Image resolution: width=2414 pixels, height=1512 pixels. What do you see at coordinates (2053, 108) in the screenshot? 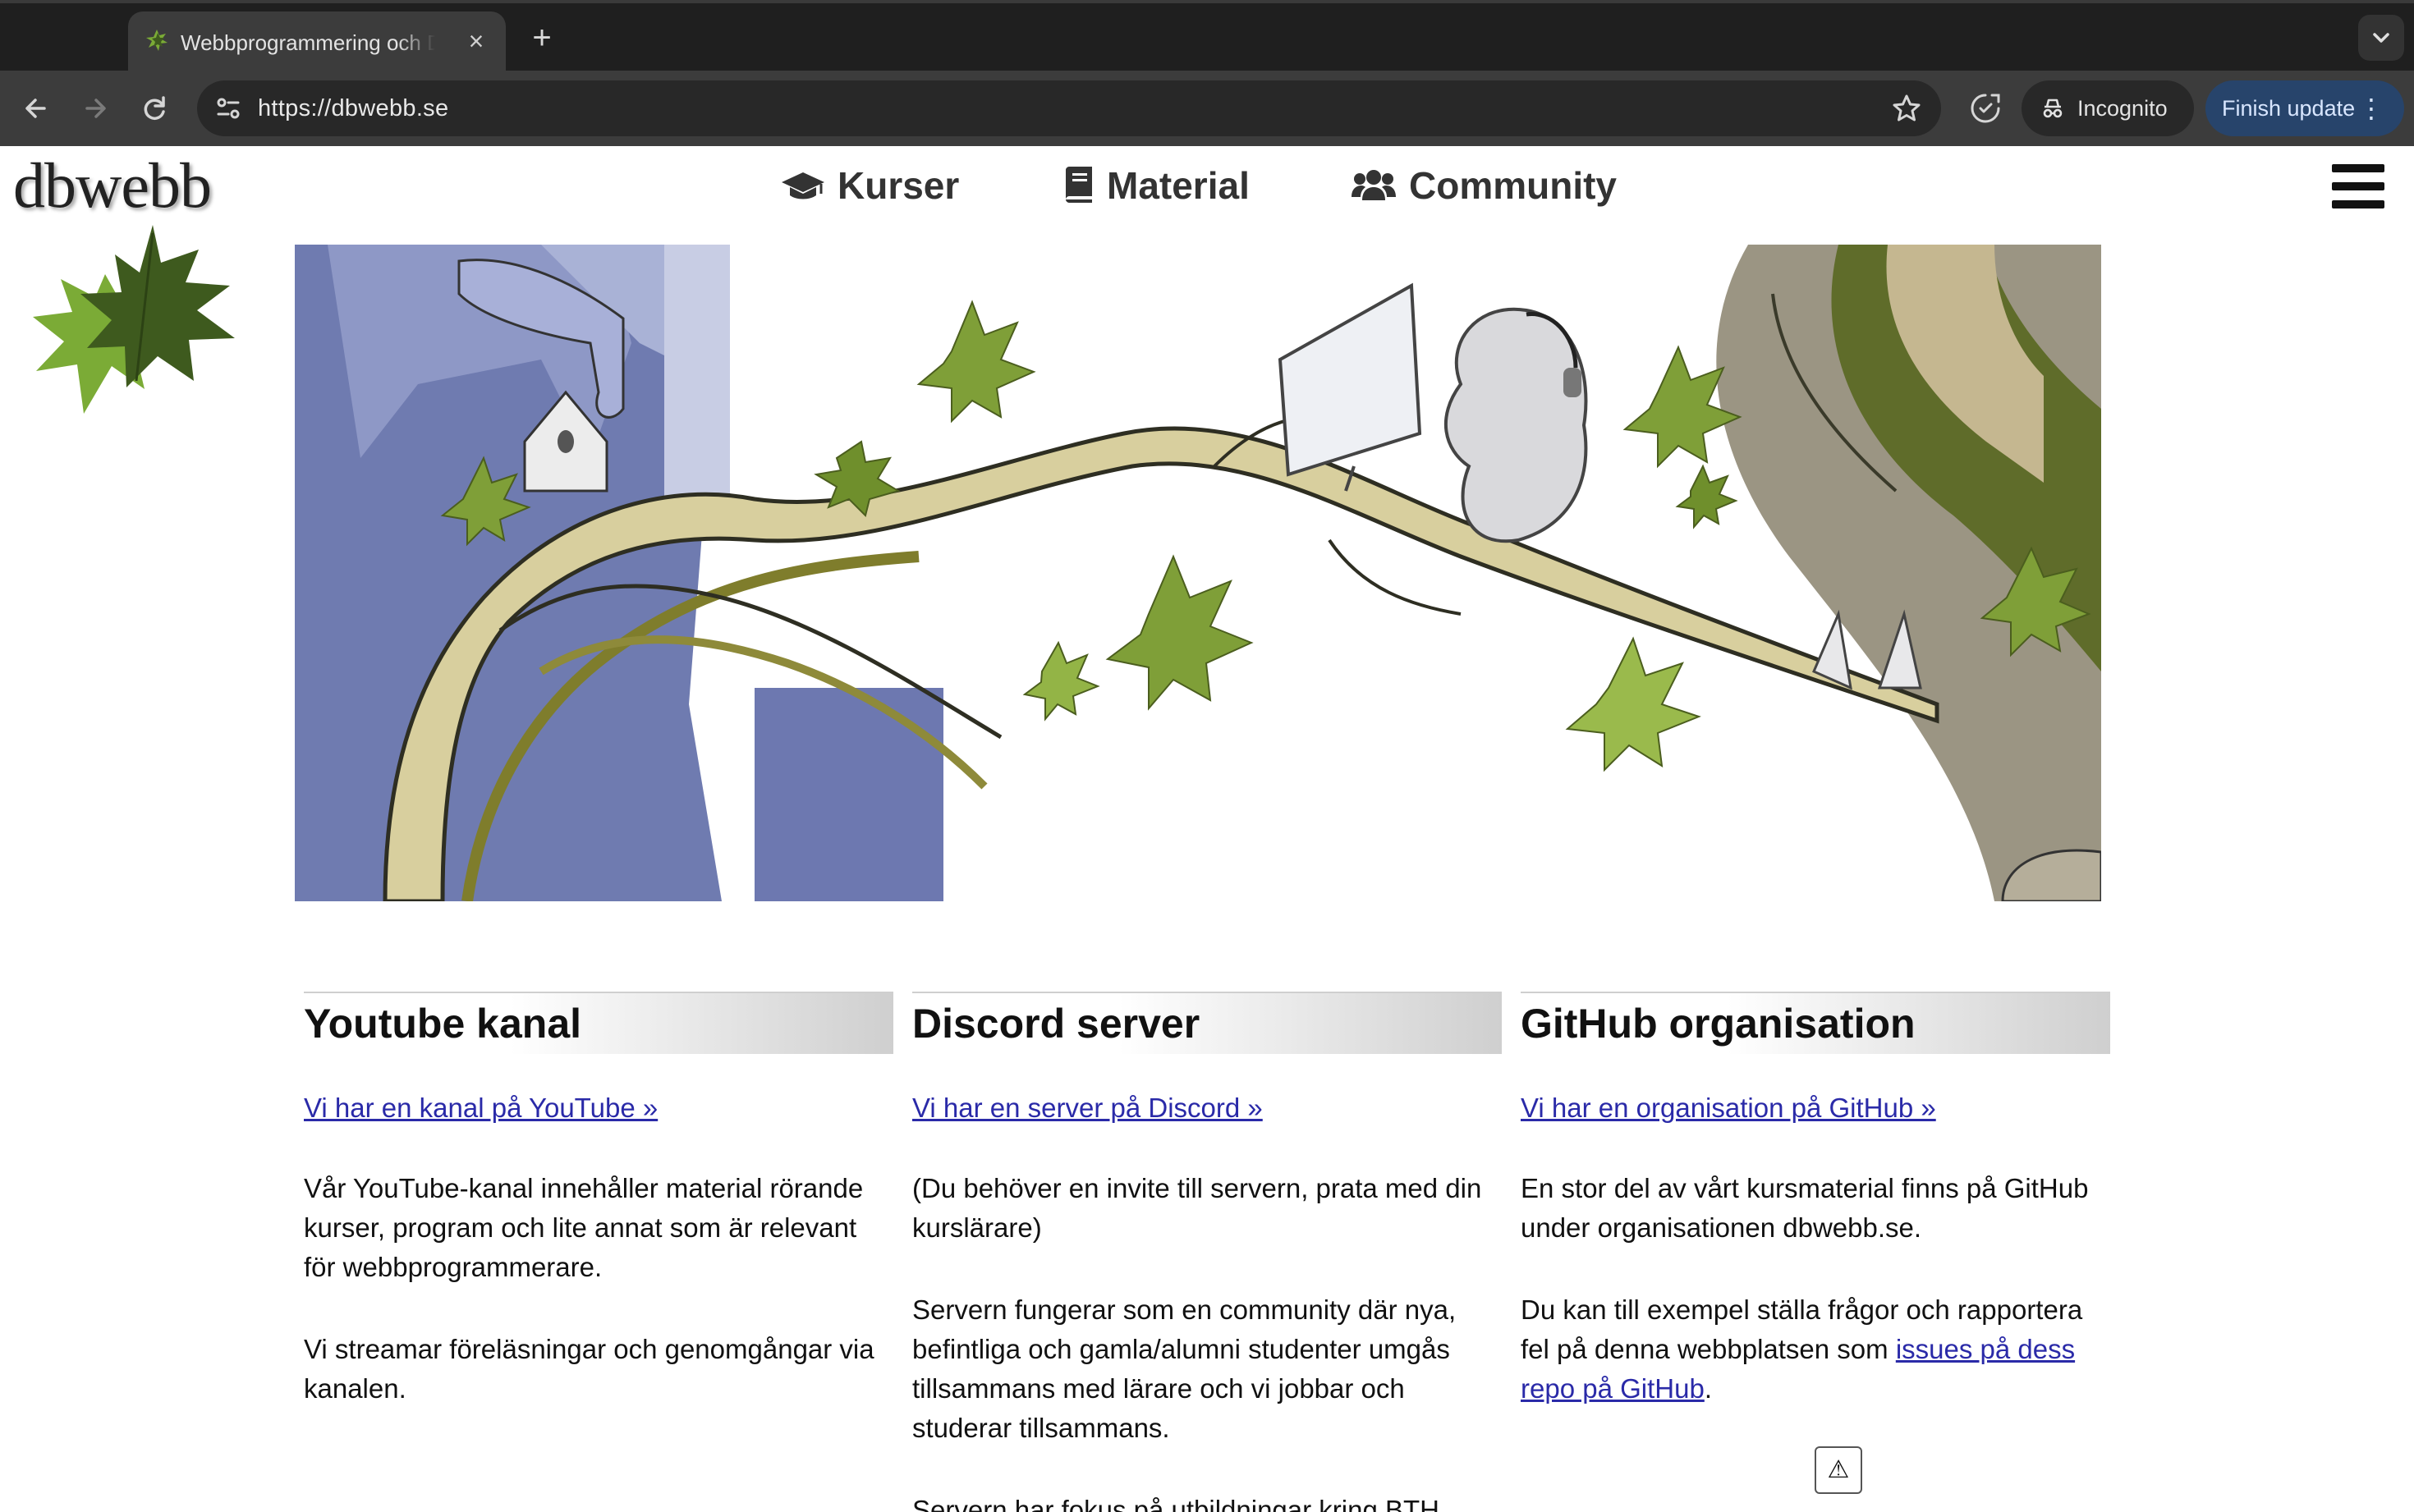
I see `incognito-icon` at bounding box center [2053, 108].